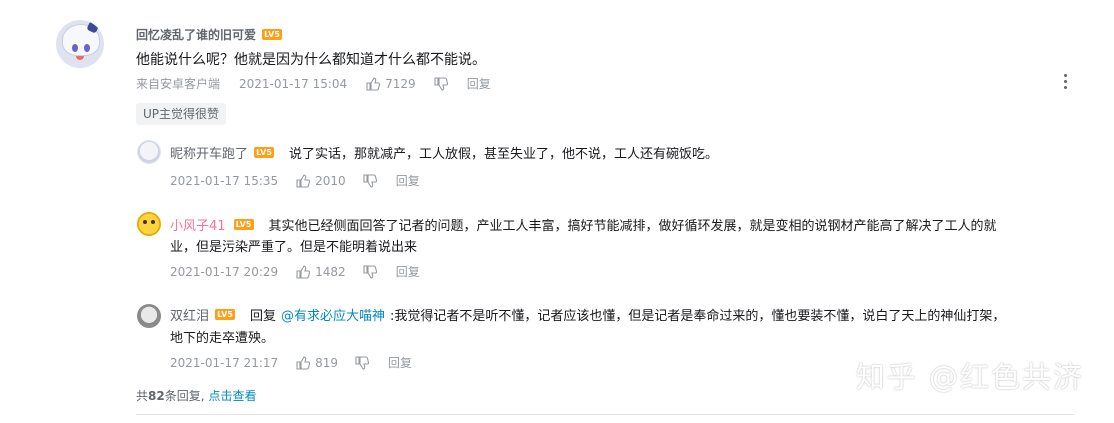 The height and width of the screenshot is (423, 1114). I want to click on timestamp: 2021-01-17 15:35, so click(224, 180).